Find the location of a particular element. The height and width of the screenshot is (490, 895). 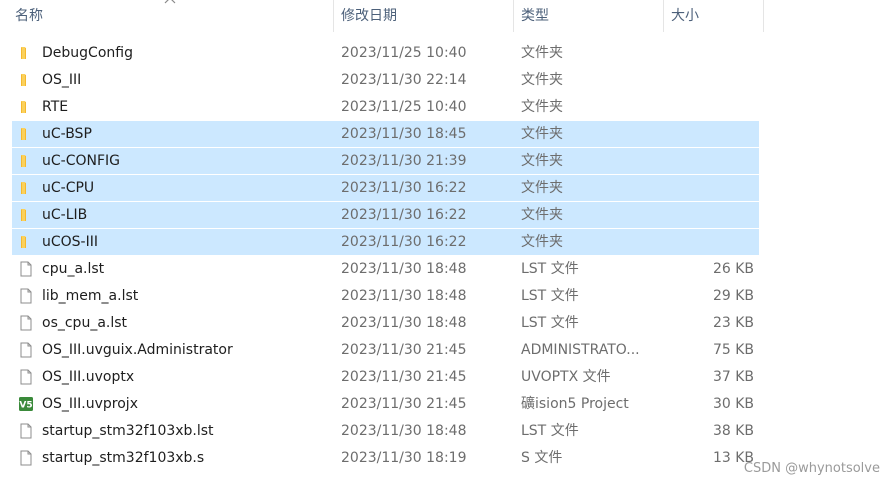

file-row: cpu_a.lst 2023/11/30 18:48 LST 文件 26 KB is located at coordinates (447, 269).